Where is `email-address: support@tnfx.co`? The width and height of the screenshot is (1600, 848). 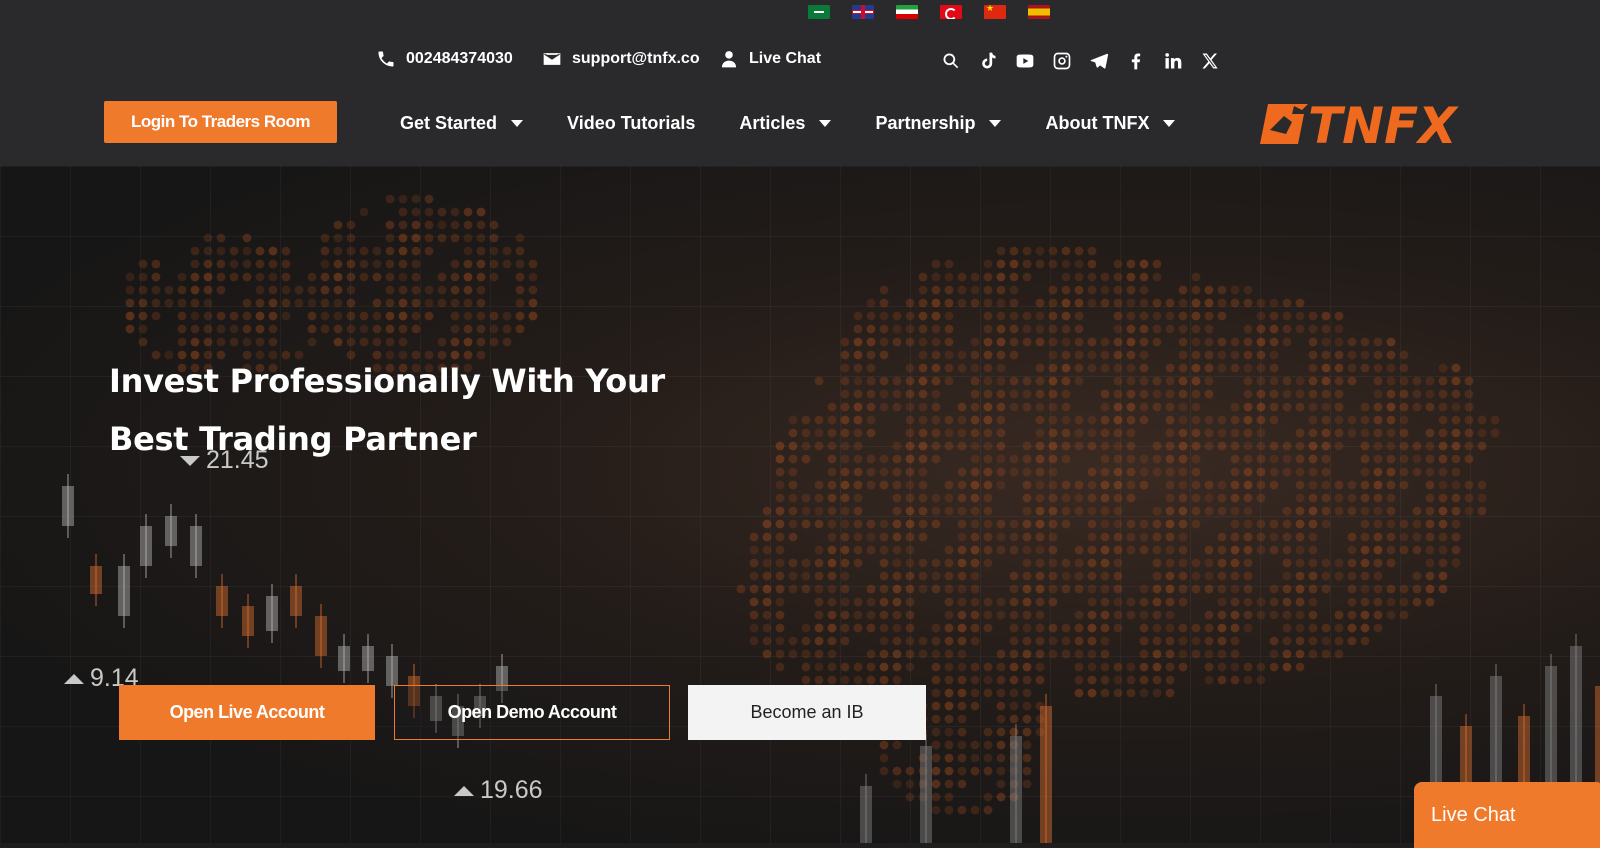 email-address: support@tnfx.co is located at coordinates (636, 58).